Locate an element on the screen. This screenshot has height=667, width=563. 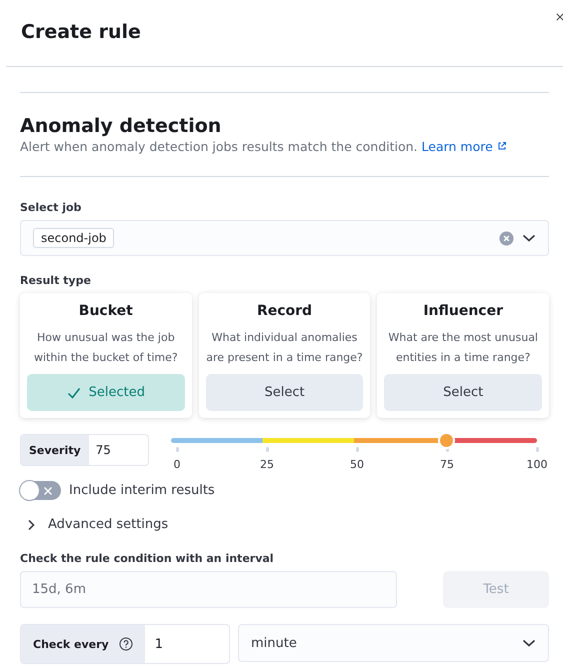
card-title: Bucket is located at coordinates (106, 311).